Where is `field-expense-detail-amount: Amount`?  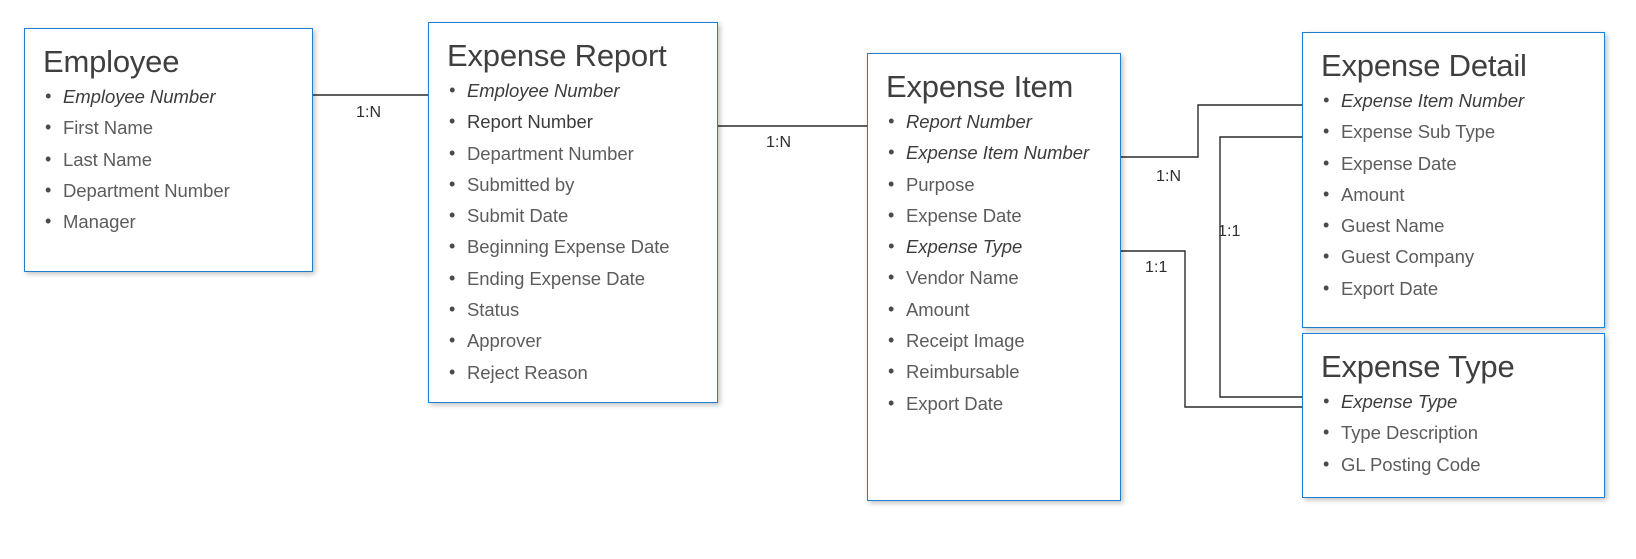 field-expense-detail-amount: Amount is located at coordinates (1462, 195).